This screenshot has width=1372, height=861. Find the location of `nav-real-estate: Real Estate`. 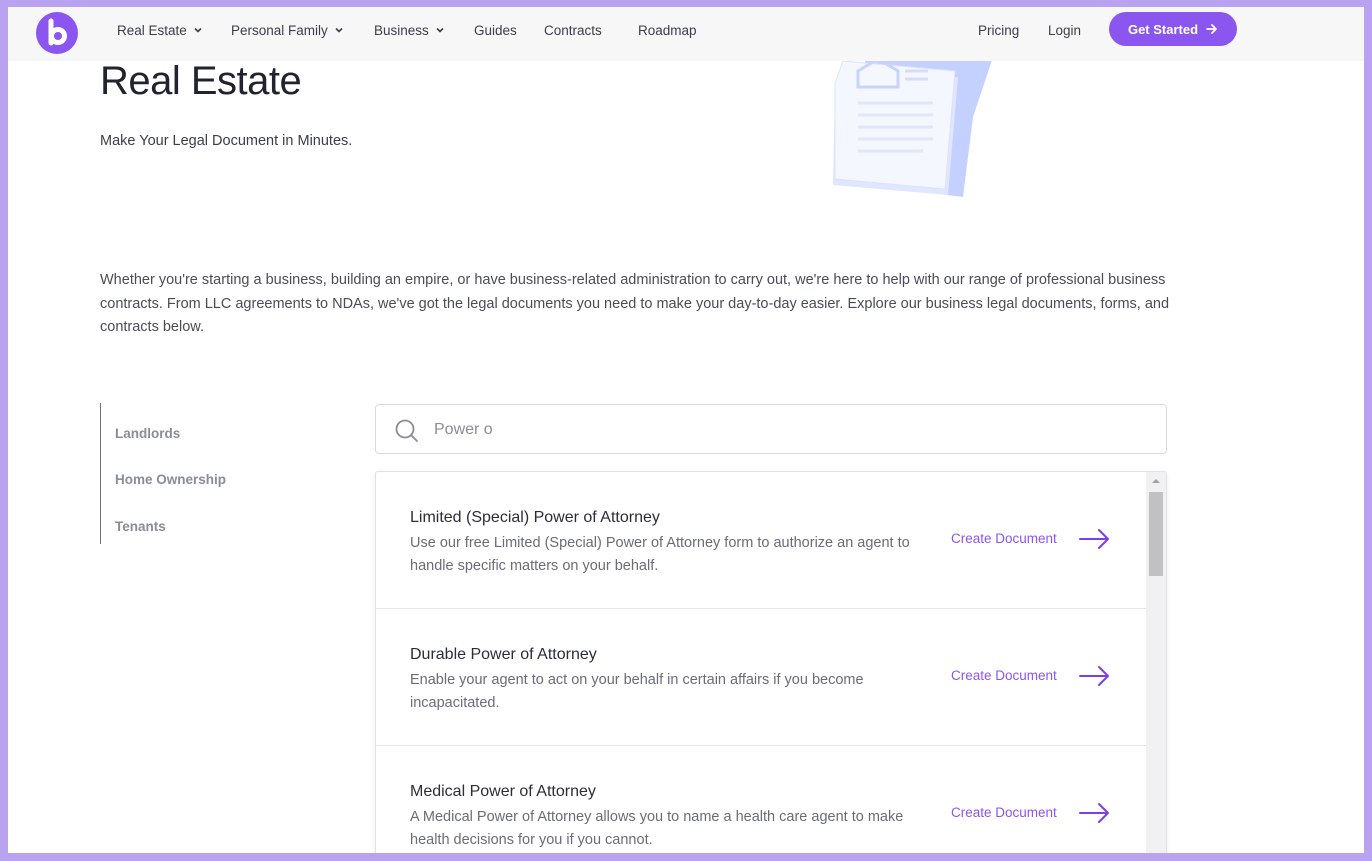

nav-real-estate: Real Estate is located at coordinates (160, 30).